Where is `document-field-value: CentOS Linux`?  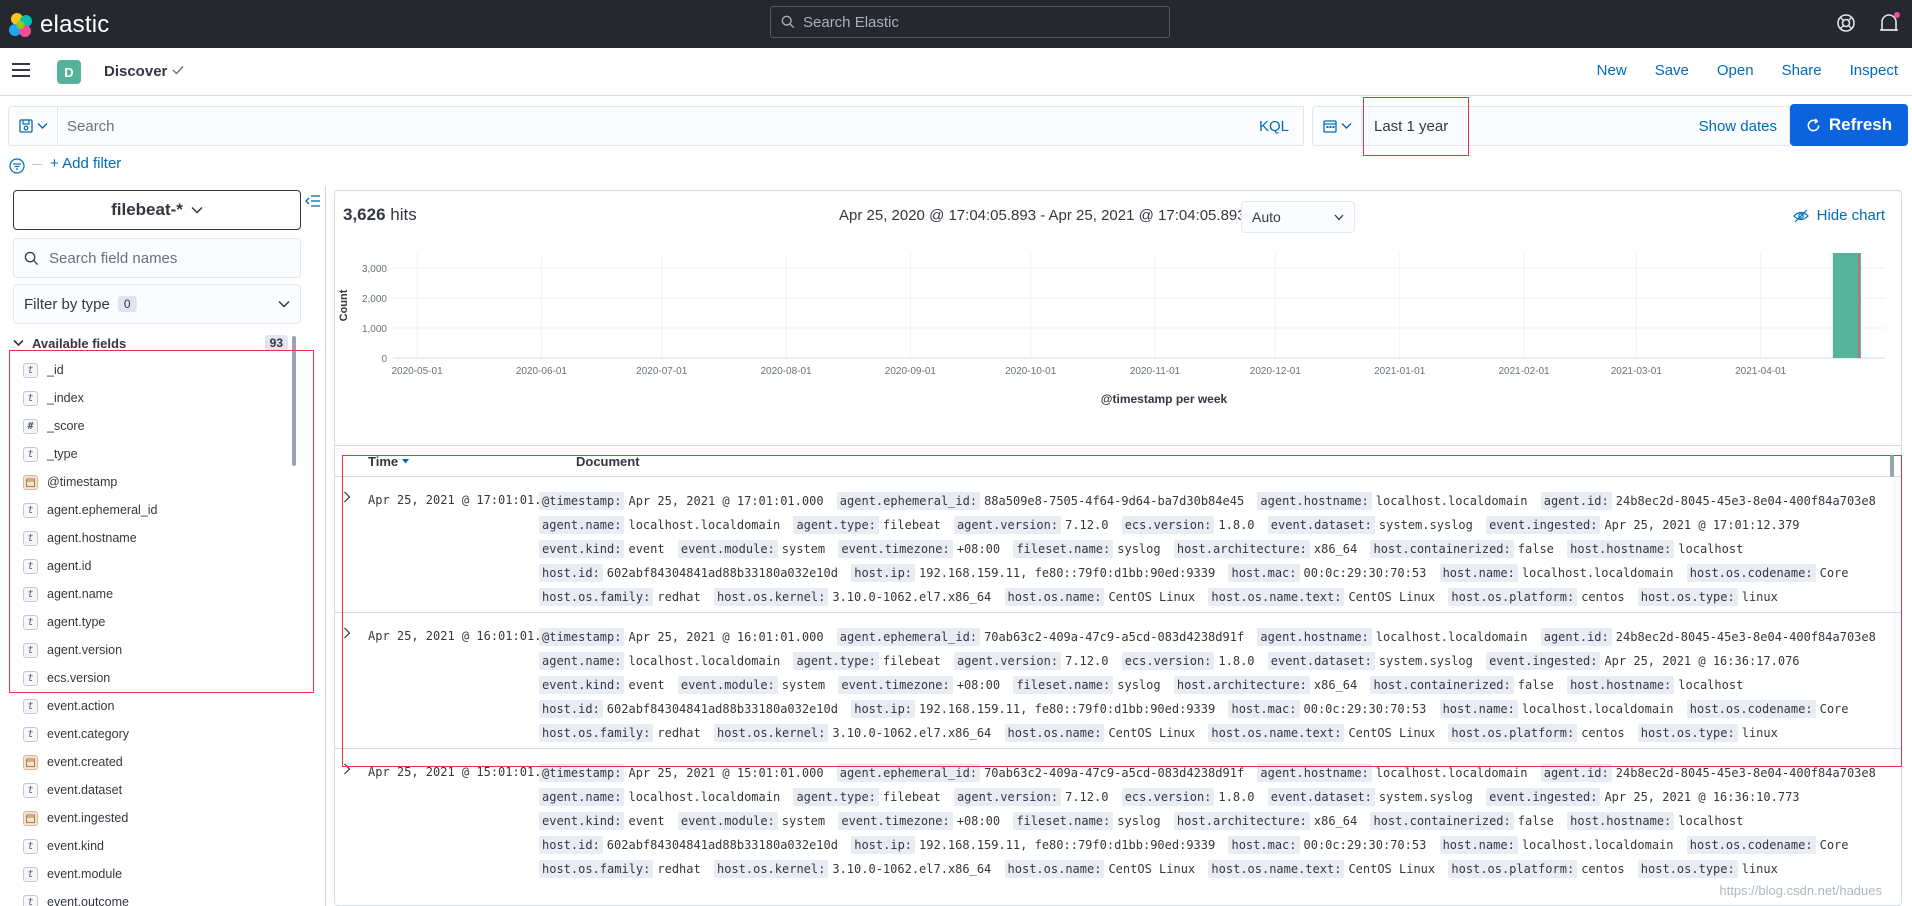 document-field-value: CentOS Linux is located at coordinates (1392, 733).